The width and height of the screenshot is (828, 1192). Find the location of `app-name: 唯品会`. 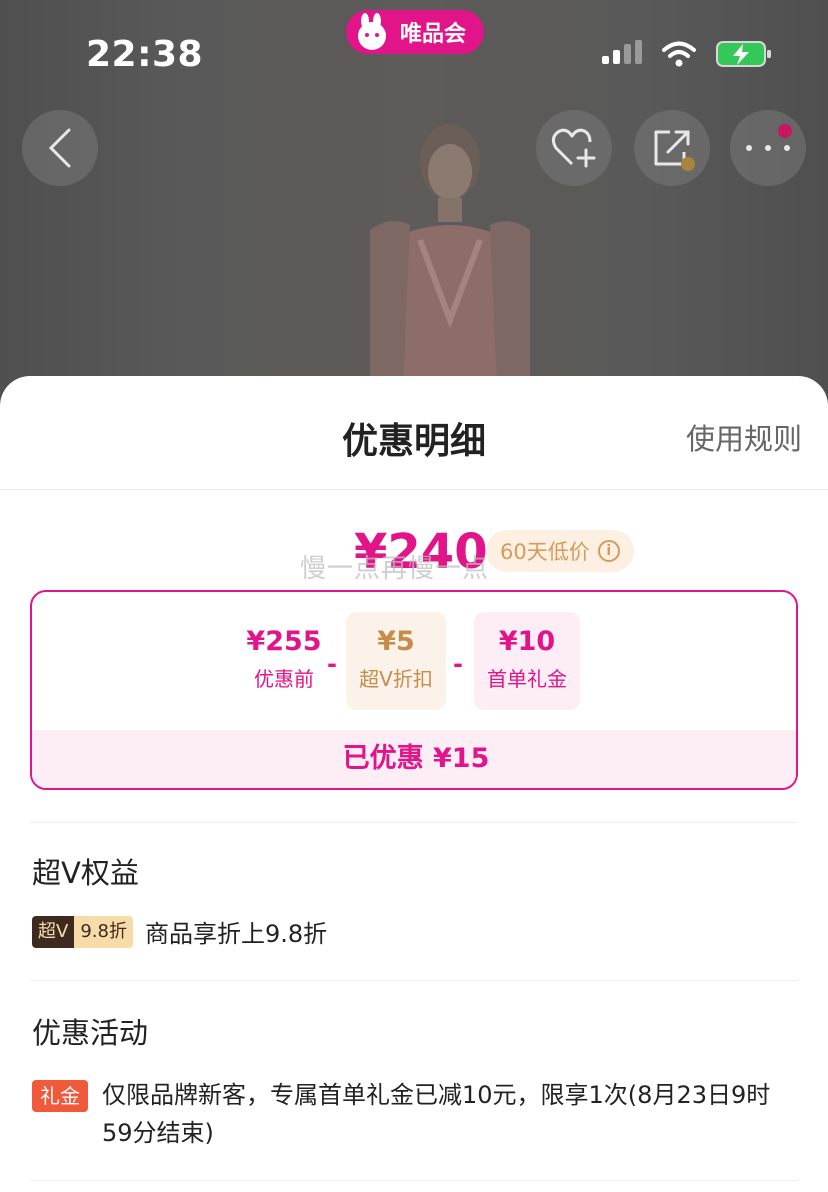

app-name: 唯品会 is located at coordinates (433, 34).